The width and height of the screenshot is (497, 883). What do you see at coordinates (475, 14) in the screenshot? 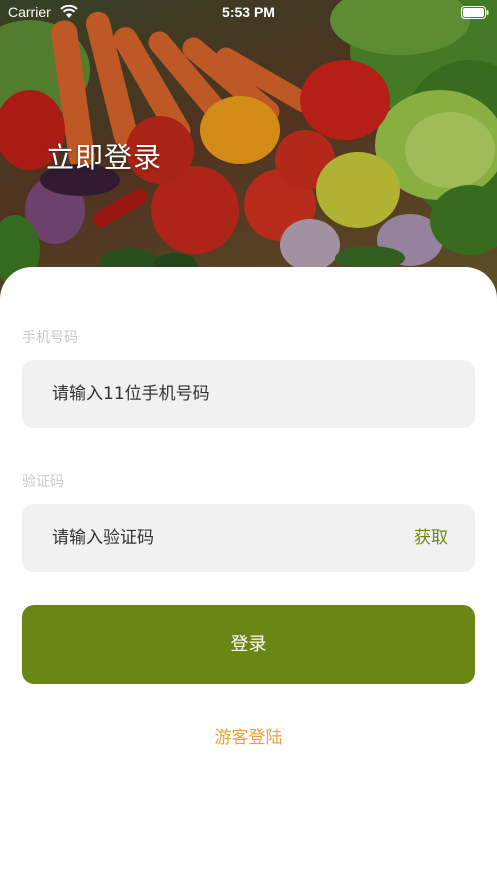
I see `battery-icon` at bounding box center [475, 14].